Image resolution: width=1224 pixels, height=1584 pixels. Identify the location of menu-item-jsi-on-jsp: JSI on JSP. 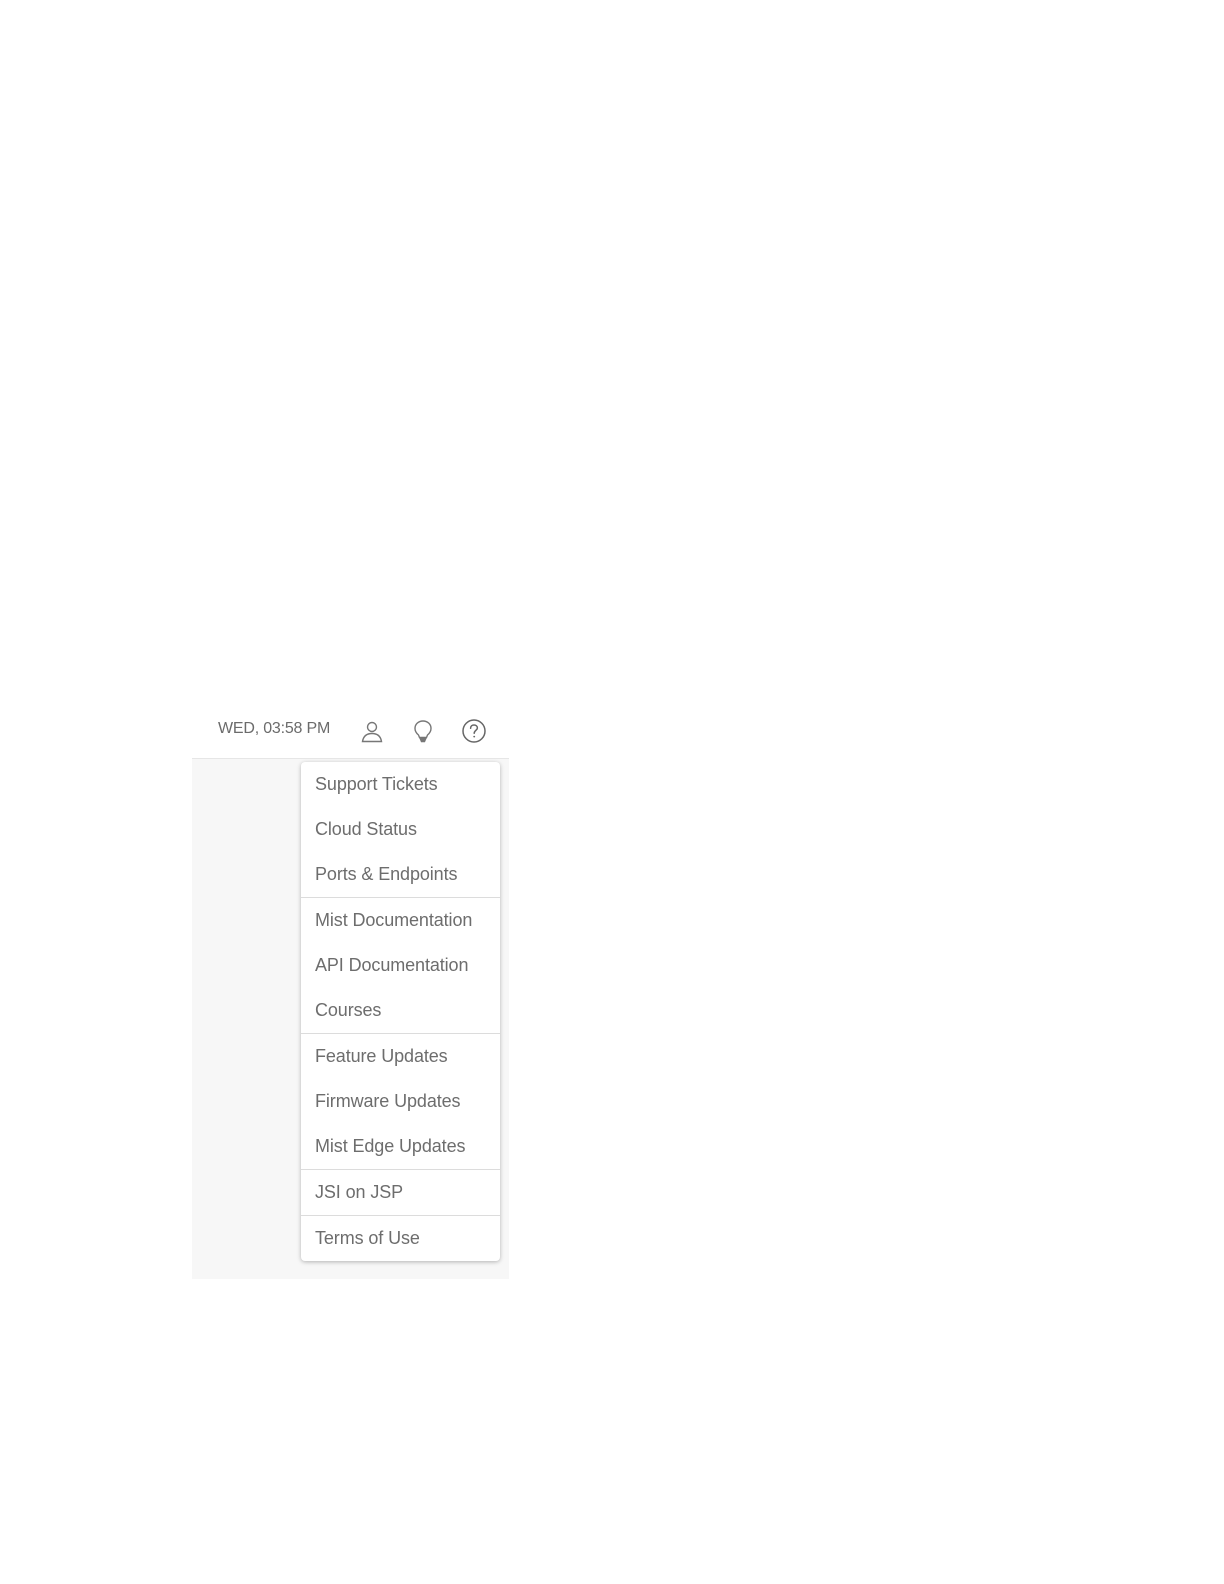
(400, 1192).